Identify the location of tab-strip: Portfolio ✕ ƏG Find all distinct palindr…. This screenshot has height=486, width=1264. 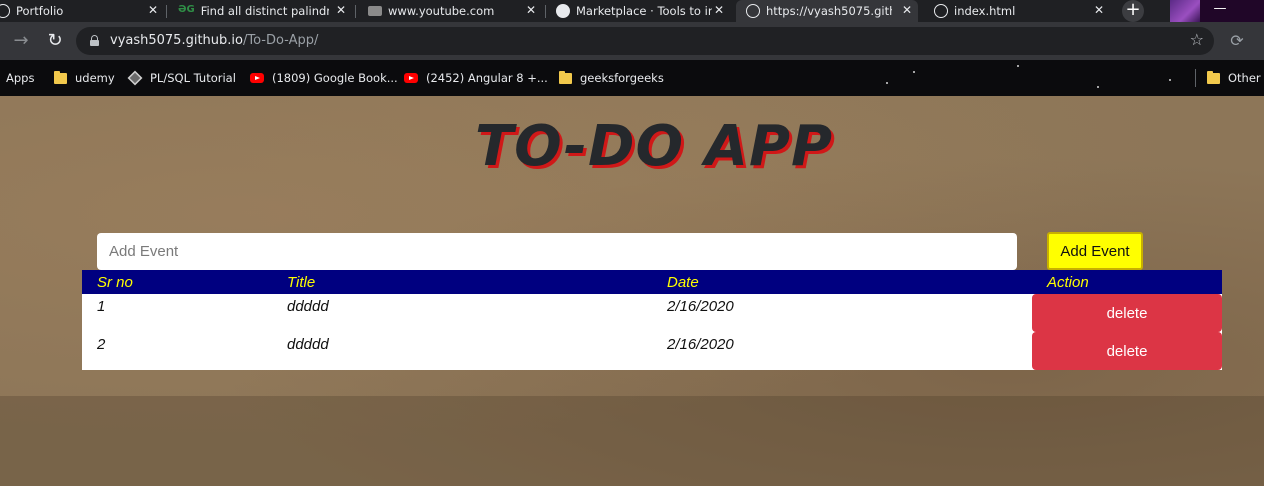
(632, 11).